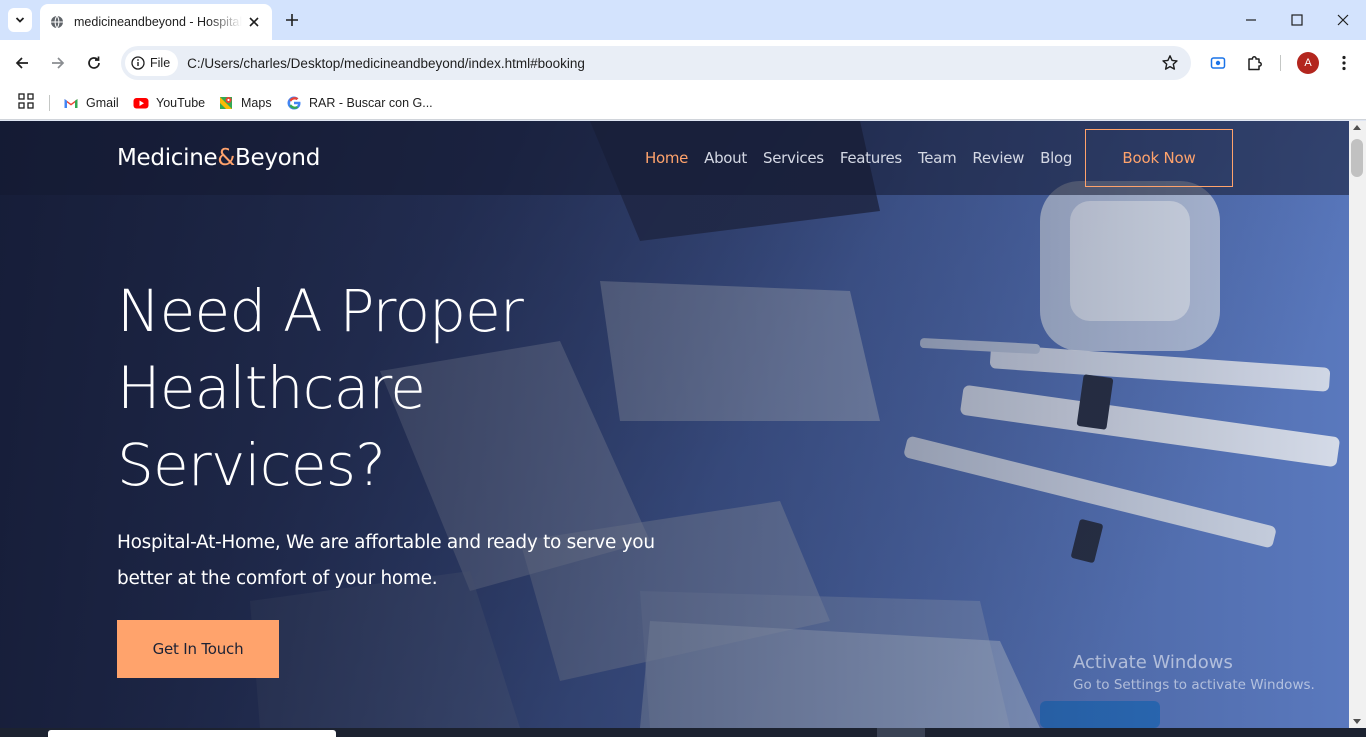 The width and height of the screenshot is (1366, 737). Describe the element at coordinates (901, 732) in the screenshot. I see `taskbar-active-app` at that location.